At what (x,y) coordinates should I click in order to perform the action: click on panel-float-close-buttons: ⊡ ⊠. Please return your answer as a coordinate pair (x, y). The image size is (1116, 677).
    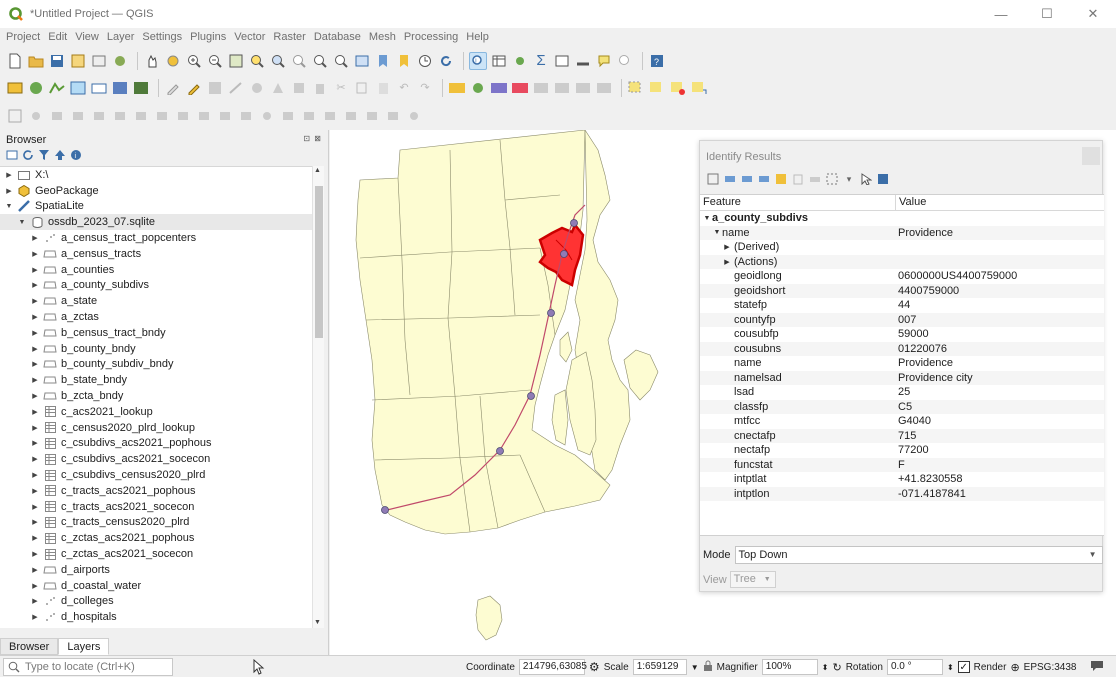
    Looking at the image, I should click on (312, 138).